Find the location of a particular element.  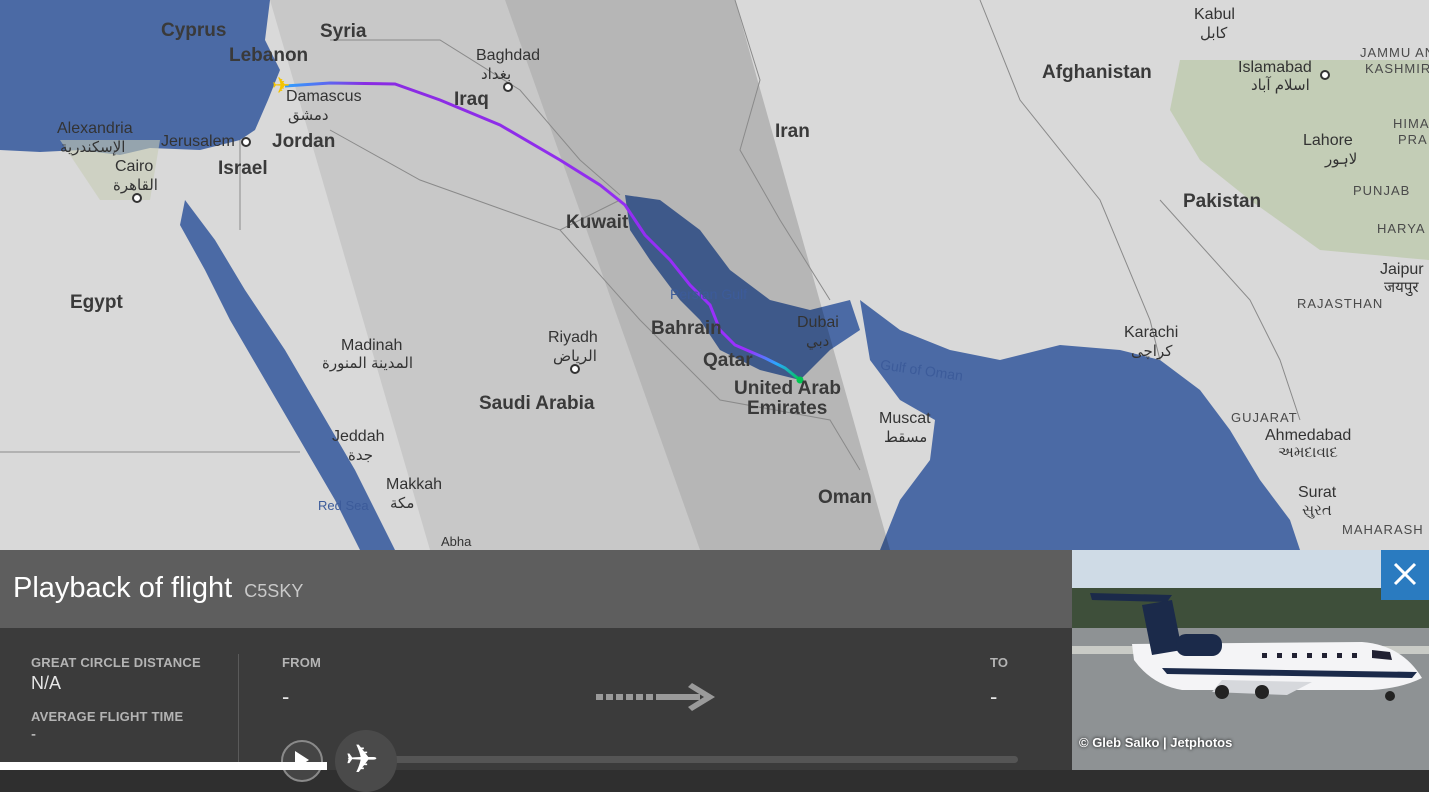

label-lahore-ar: لاہور is located at coordinates (1341, 159).